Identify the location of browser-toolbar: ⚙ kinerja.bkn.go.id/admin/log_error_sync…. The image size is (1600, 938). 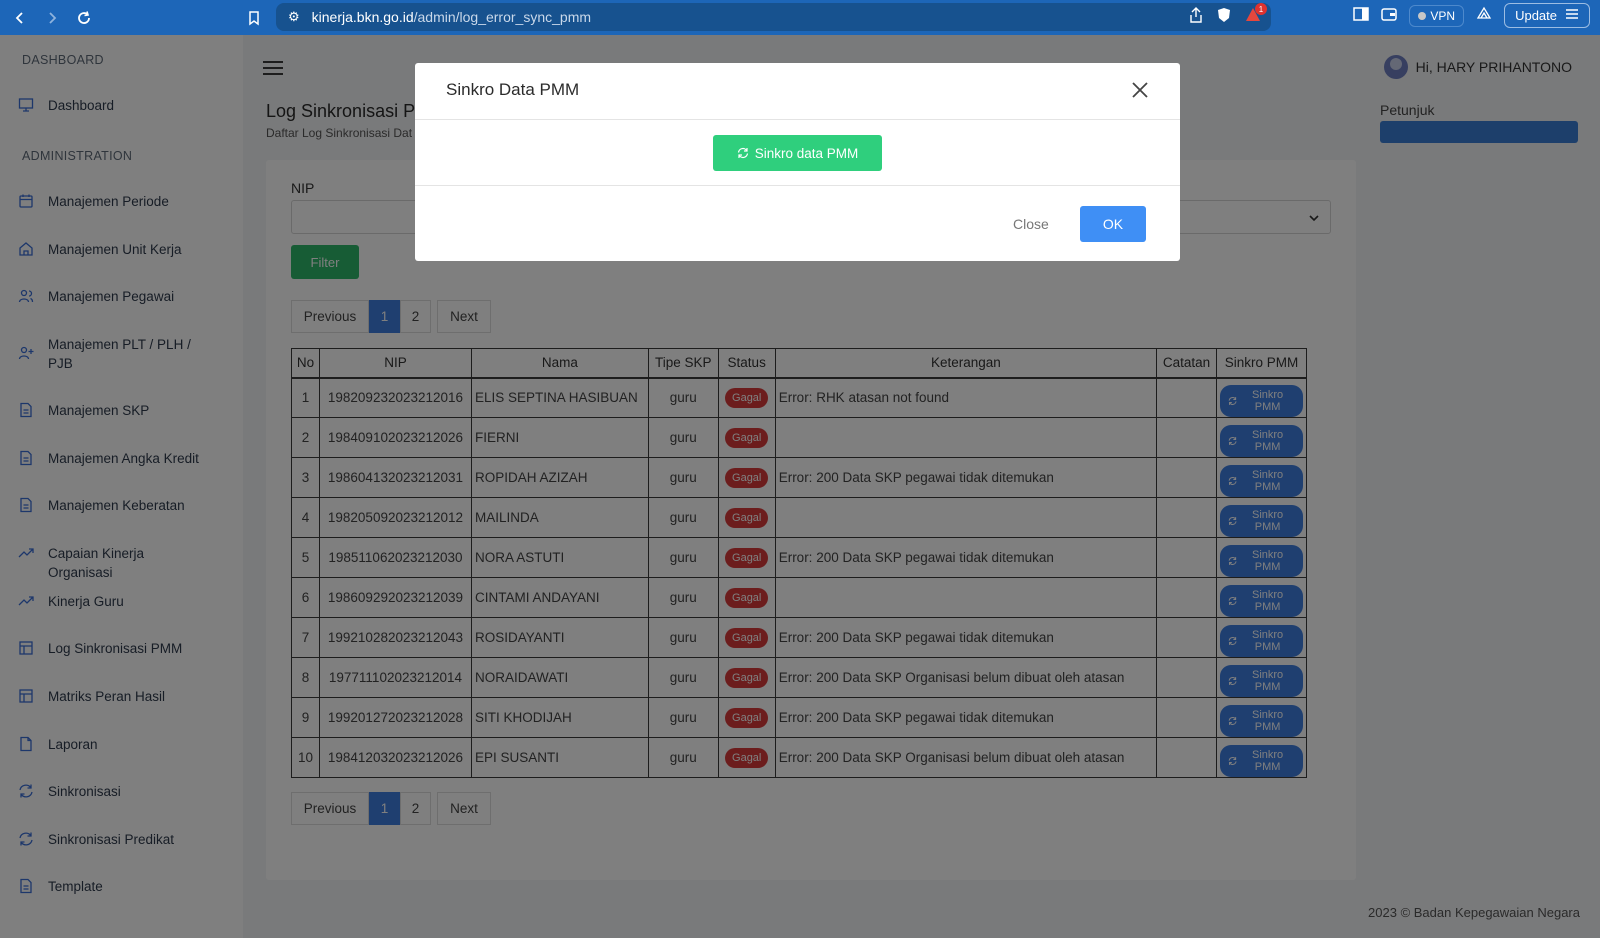
(800, 17).